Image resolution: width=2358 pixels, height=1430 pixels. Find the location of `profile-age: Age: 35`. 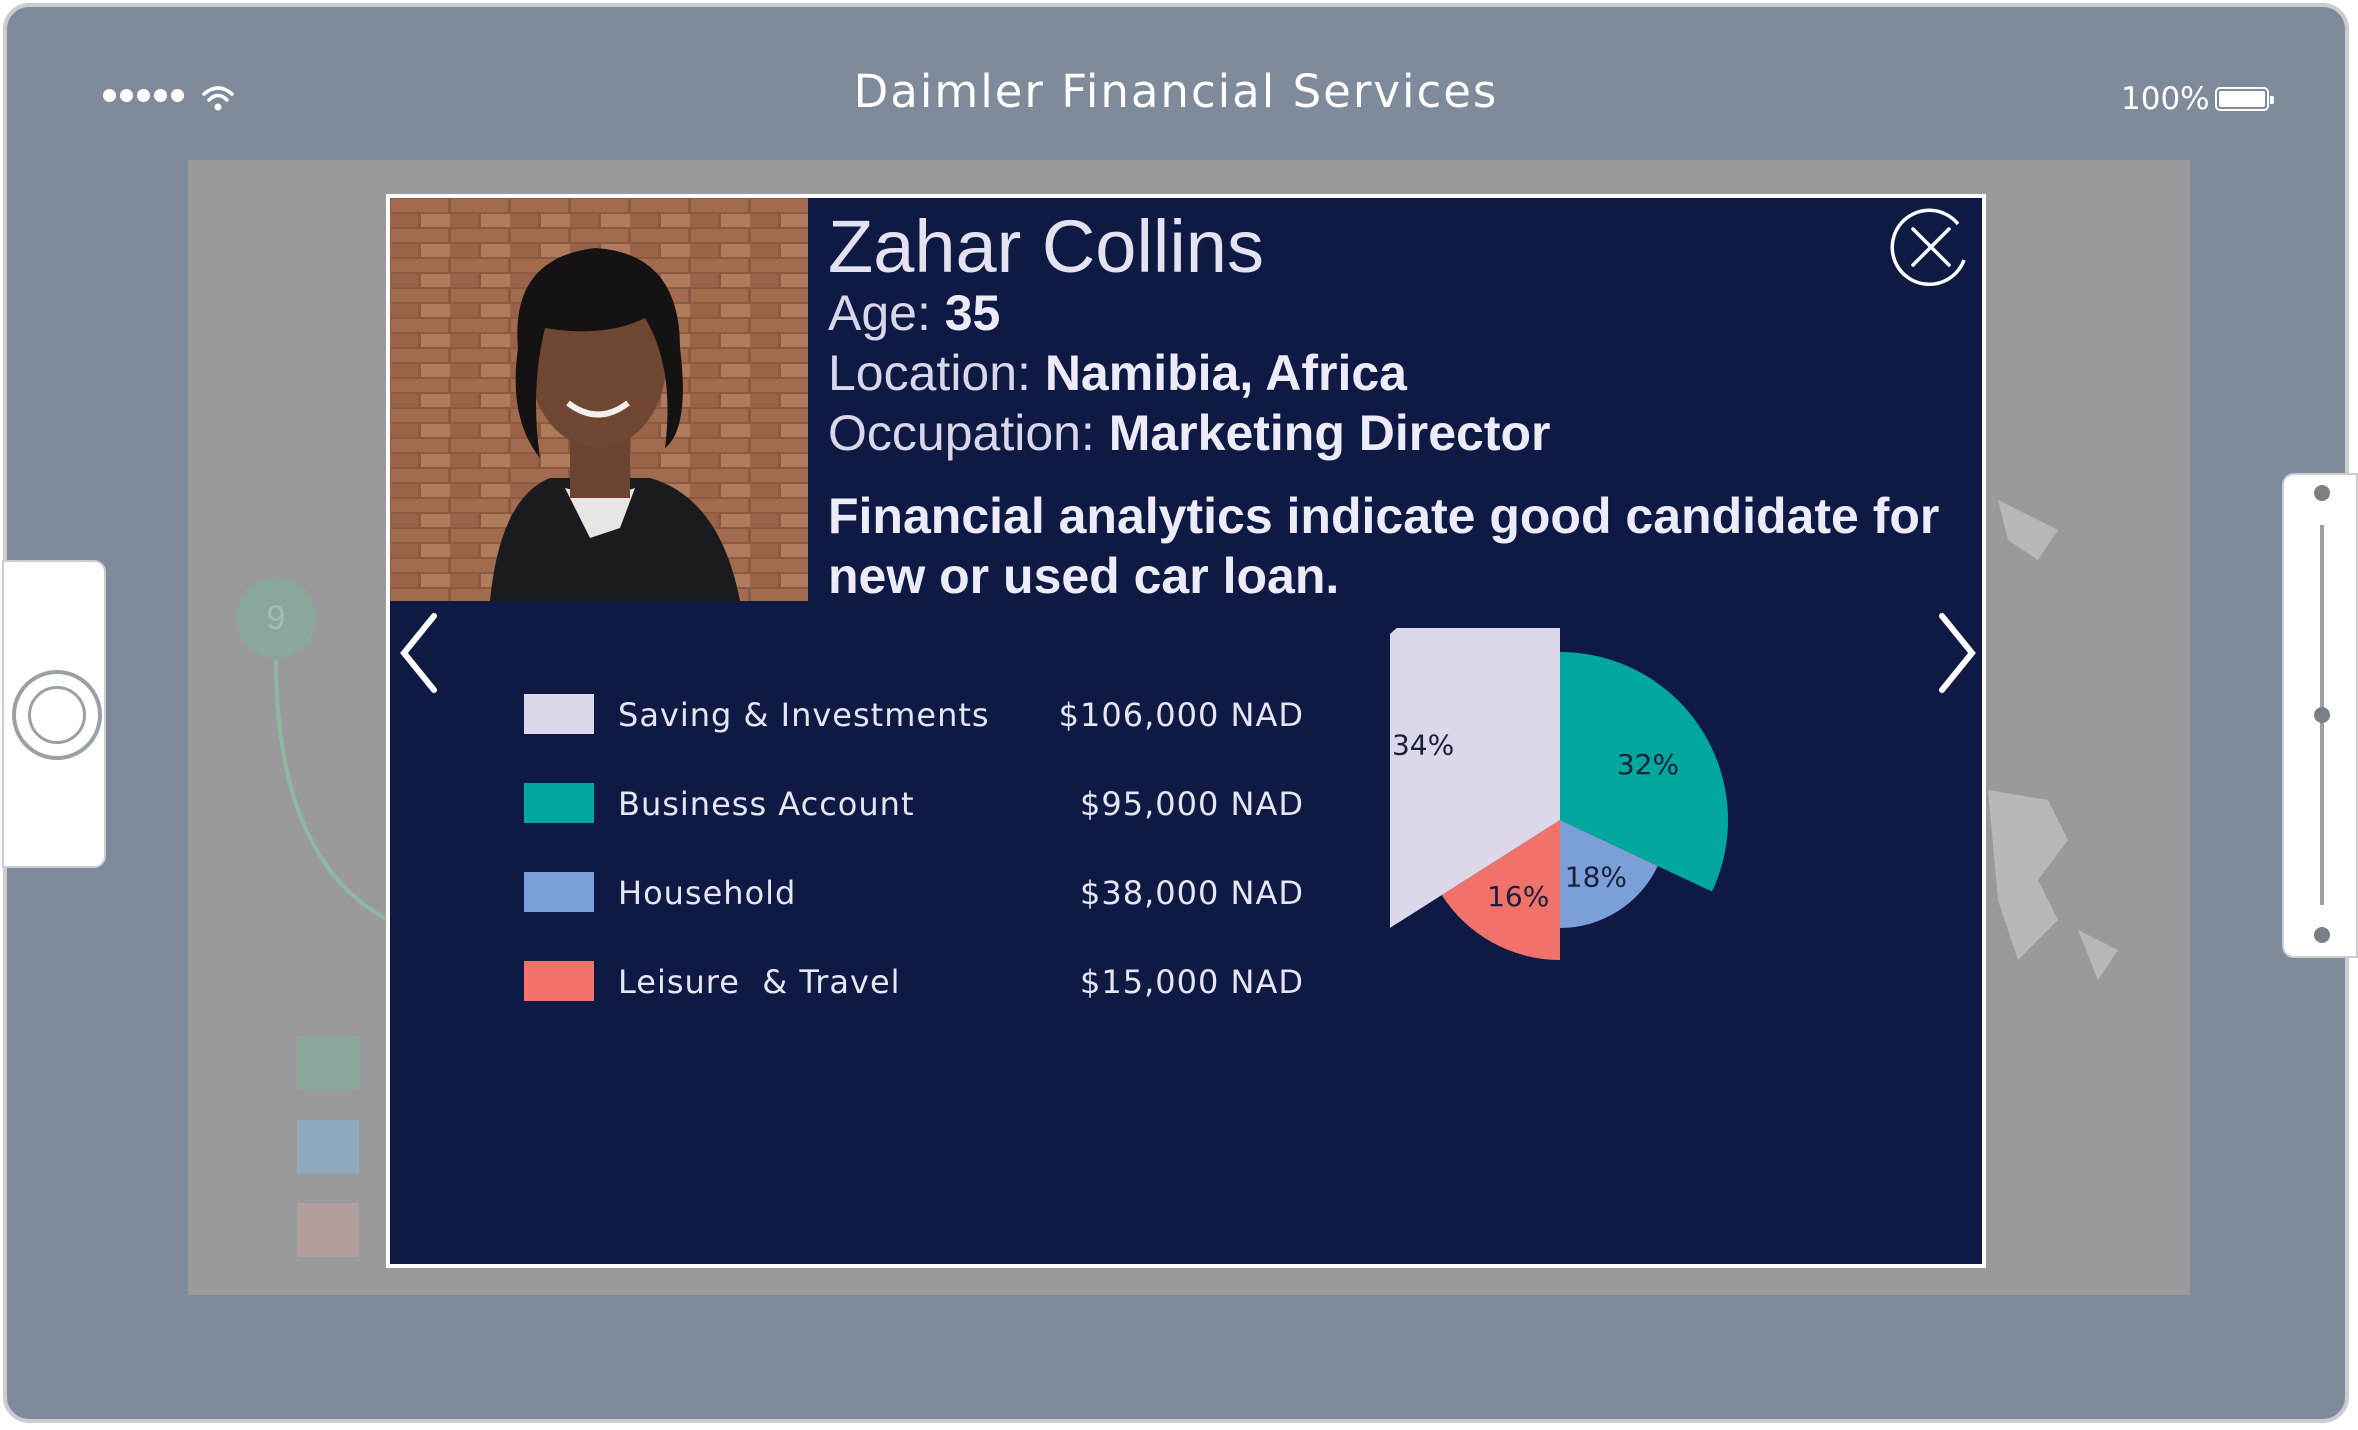

profile-age: Age: 35 is located at coordinates (914, 313).